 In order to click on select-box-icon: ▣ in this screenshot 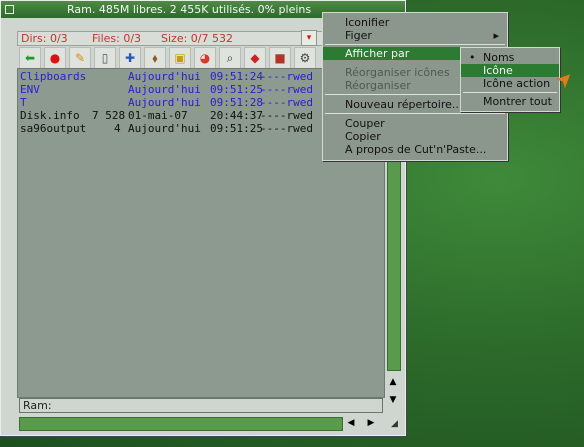, I will do `click(180, 58)`.